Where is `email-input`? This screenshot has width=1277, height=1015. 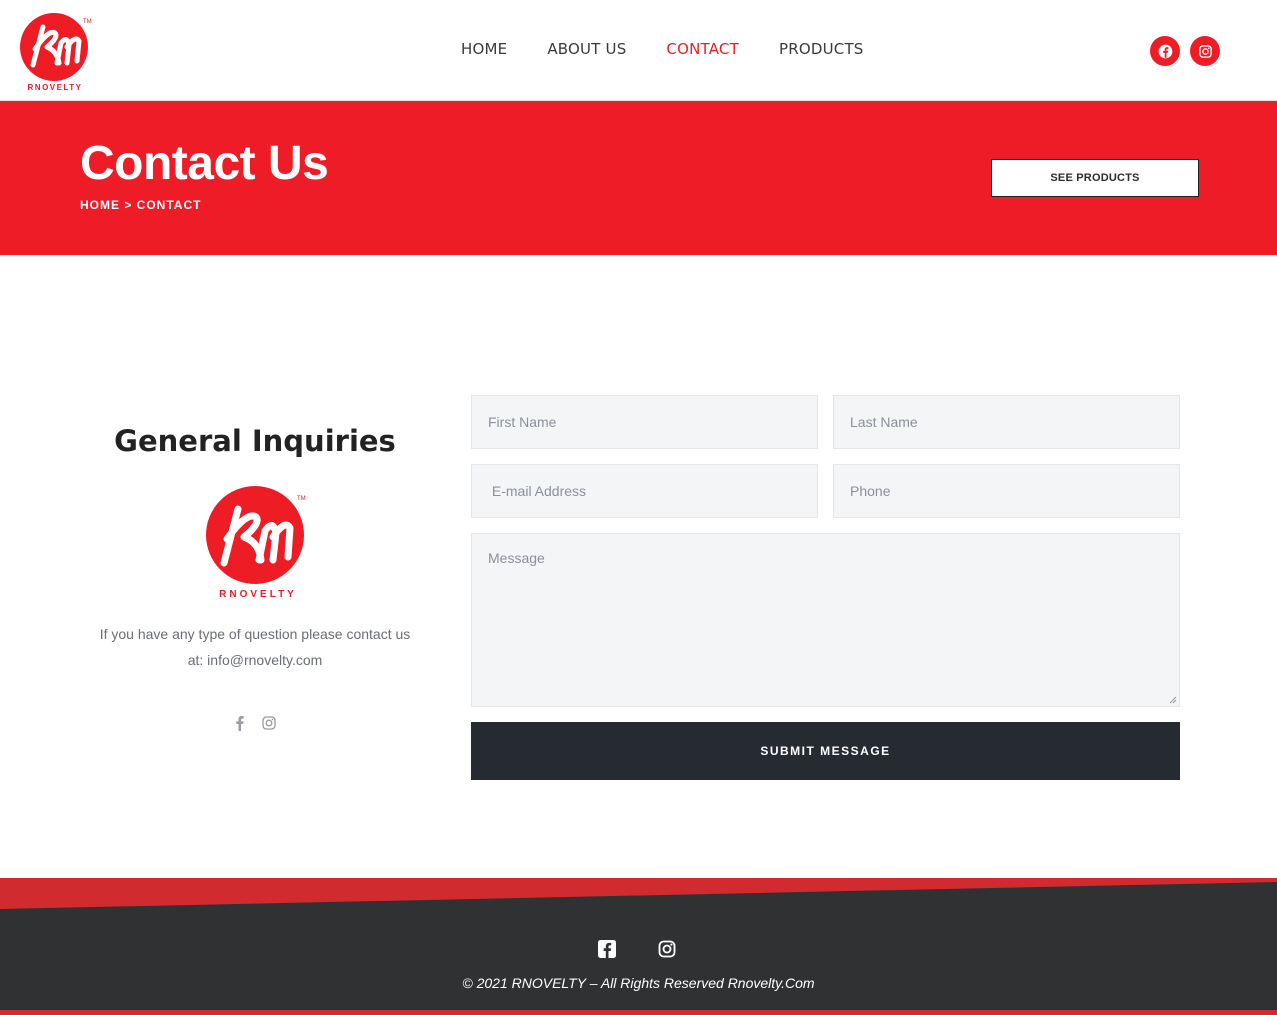
email-input is located at coordinates (644, 491).